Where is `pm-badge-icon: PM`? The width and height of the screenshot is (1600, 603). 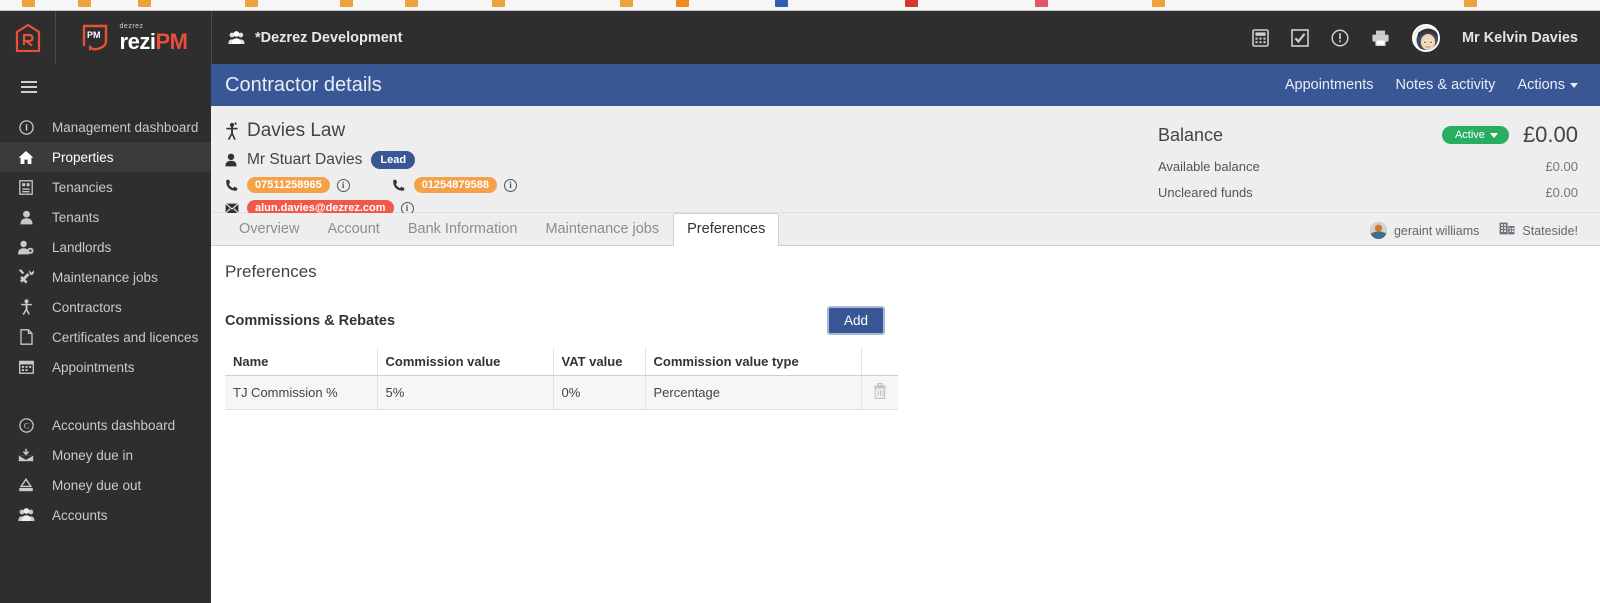
pm-badge-icon: PM is located at coordinates (94, 37).